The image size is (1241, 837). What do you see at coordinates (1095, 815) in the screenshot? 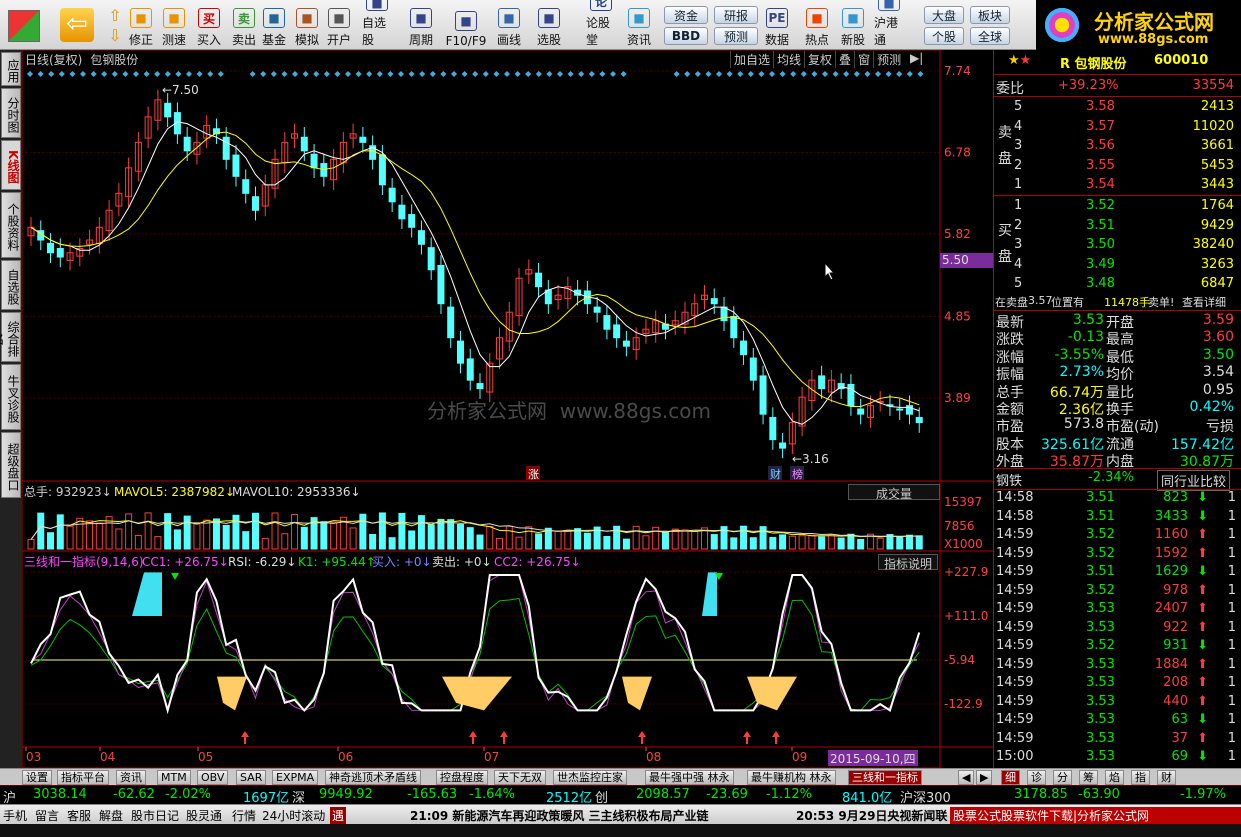
I see `ad-banner: 股票公式股票软件下载|分析家公式网` at bounding box center [1095, 815].